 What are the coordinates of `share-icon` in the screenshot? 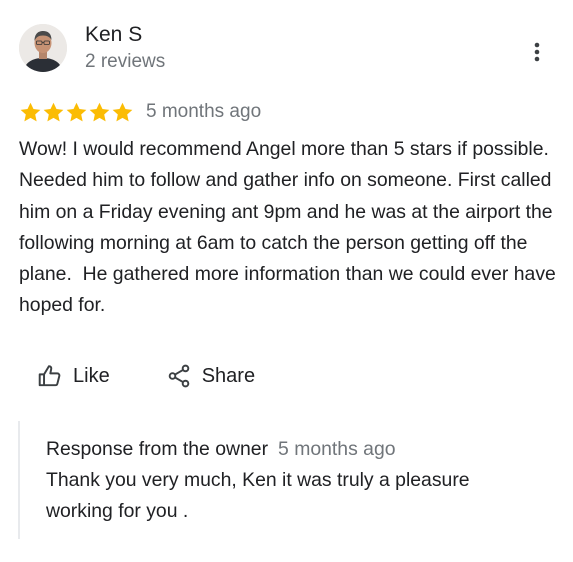 It's located at (178, 376).